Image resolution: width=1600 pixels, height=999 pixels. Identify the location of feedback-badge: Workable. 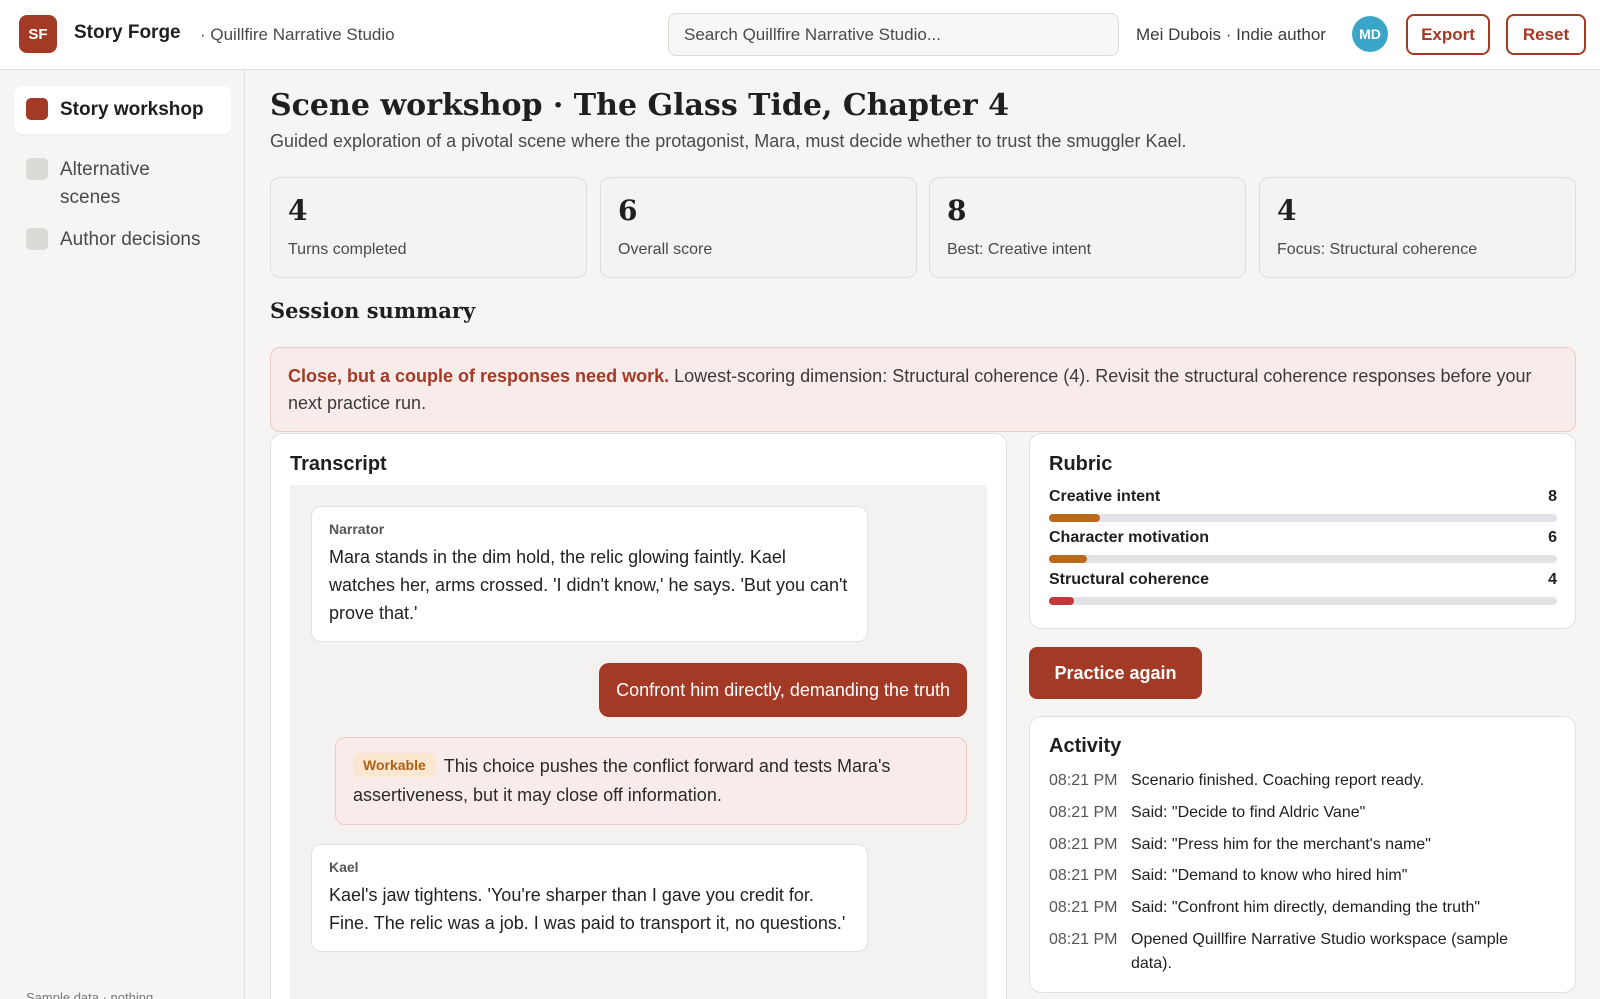
(394, 765).